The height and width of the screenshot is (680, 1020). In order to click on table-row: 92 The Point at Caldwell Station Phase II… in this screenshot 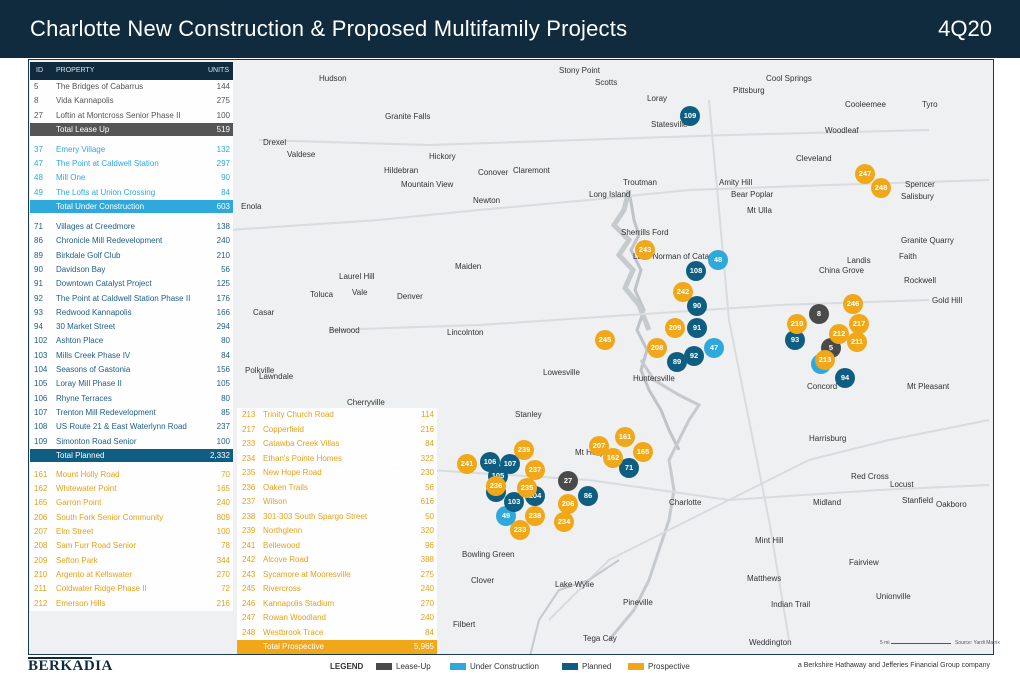, I will do `click(131, 299)`.